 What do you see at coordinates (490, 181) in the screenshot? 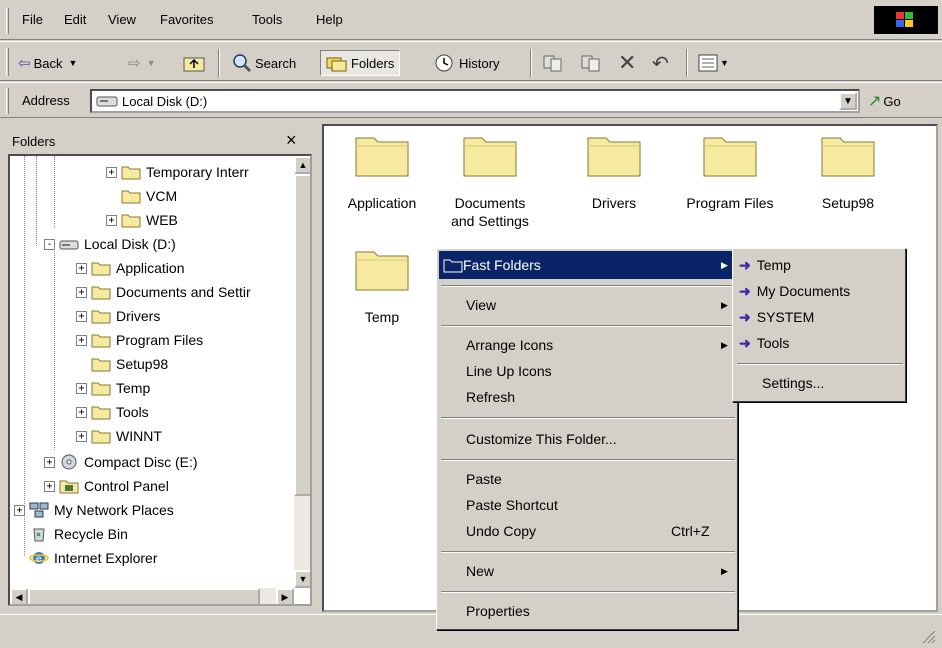
I see `folder-item-documents-and-settings: Documents and Settings` at bounding box center [490, 181].